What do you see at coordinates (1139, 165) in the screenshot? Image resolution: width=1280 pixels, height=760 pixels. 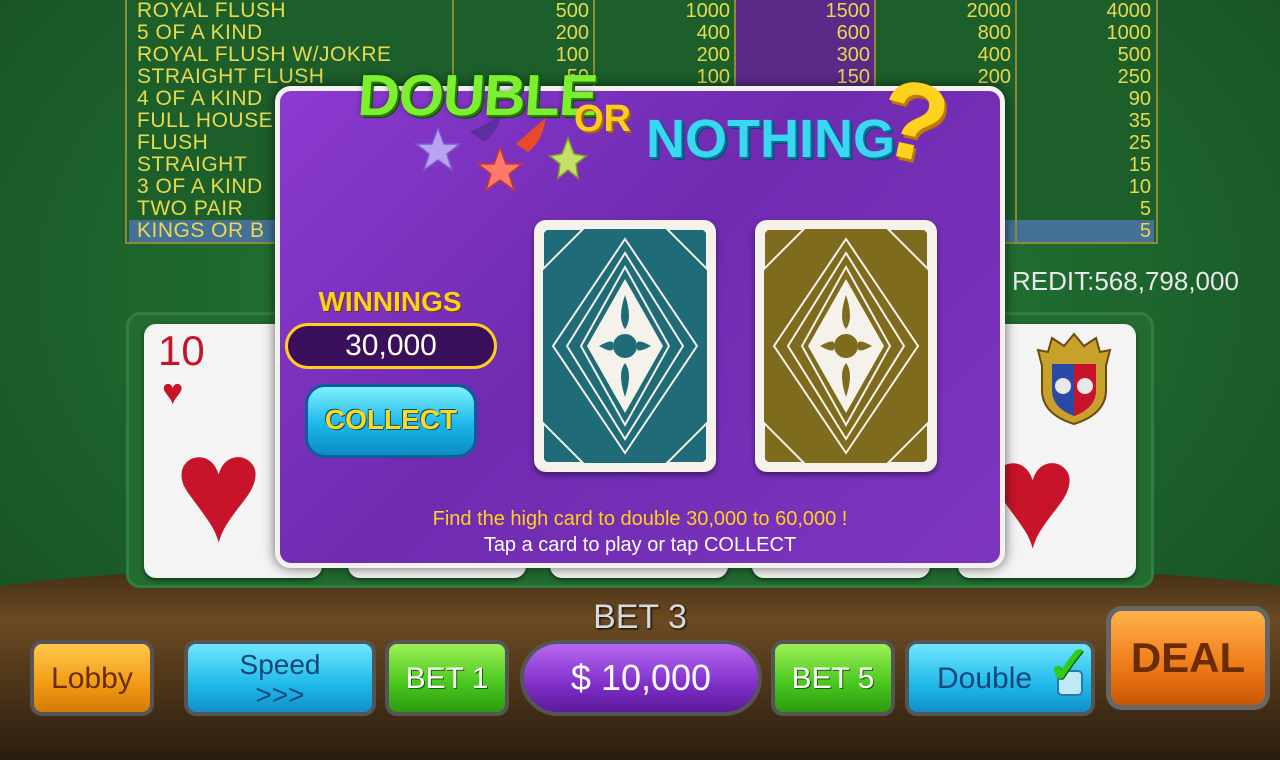 I see `paytable-payout: 15` at bounding box center [1139, 165].